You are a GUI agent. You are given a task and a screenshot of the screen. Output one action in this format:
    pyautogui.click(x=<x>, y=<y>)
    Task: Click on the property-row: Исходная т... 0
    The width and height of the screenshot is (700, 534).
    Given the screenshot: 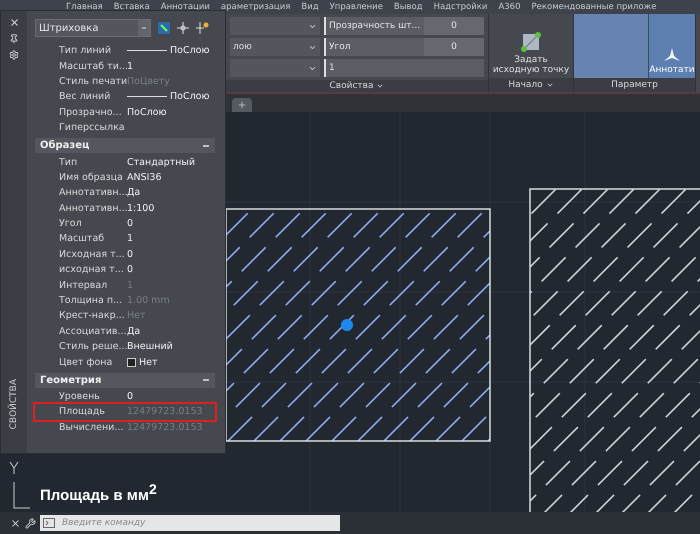 What is the action you would take?
    pyautogui.click(x=125, y=254)
    